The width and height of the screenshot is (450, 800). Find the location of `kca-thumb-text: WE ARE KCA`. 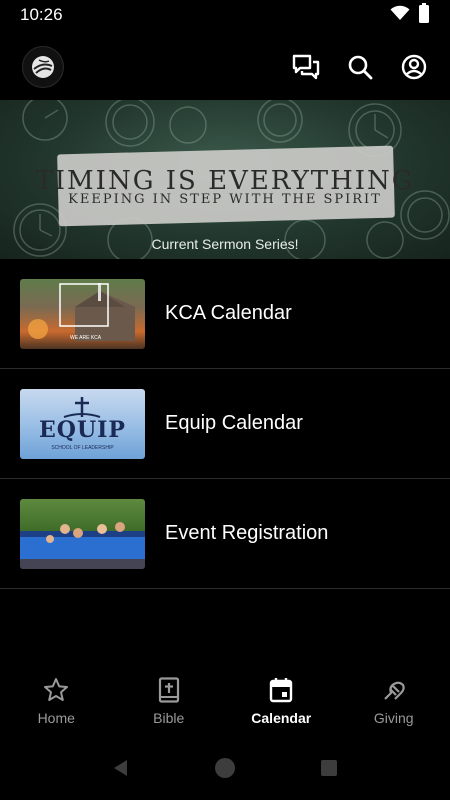

kca-thumb-text: WE ARE KCA is located at coordinates (86, 337).